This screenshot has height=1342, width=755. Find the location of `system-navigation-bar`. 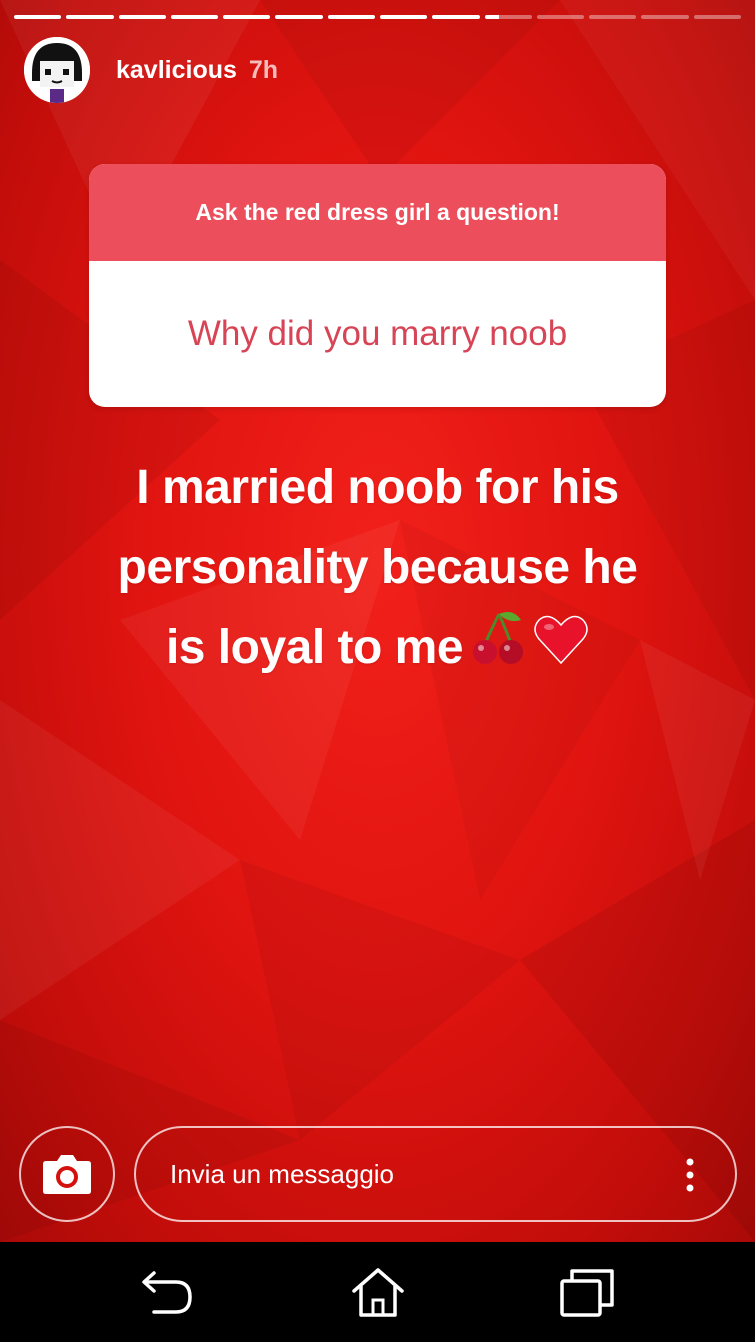

system-navigation-bar is located at coordinates (377, 1292).